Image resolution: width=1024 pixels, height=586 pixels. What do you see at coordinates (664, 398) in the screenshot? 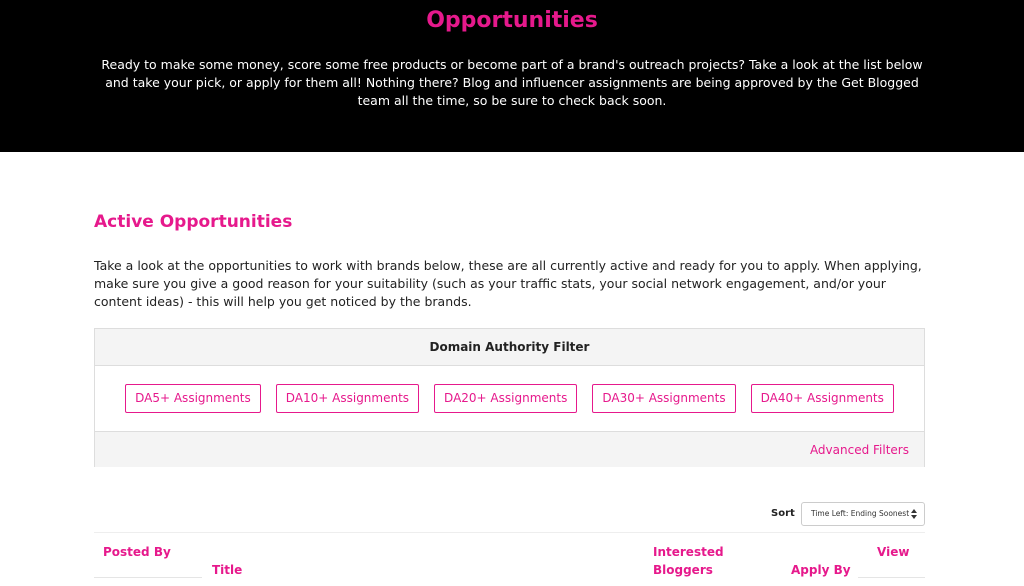
I see `da30-assignments-button: DA30+ Assignments` at bounding box center [664, 398].